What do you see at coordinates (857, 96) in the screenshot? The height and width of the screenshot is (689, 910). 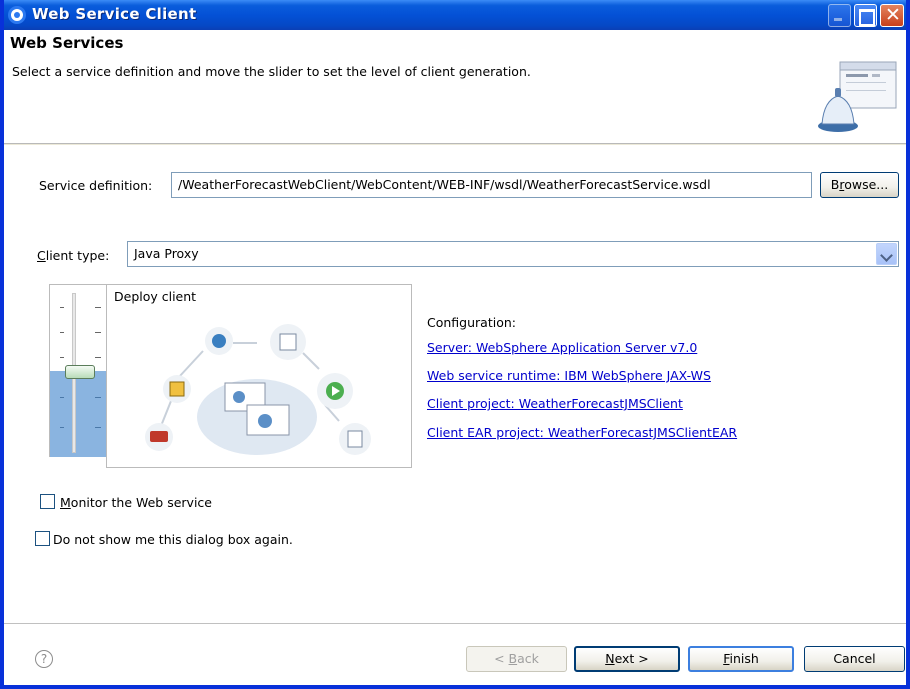 I see `web-service-bell-icon` at bounding box center [857, 96].